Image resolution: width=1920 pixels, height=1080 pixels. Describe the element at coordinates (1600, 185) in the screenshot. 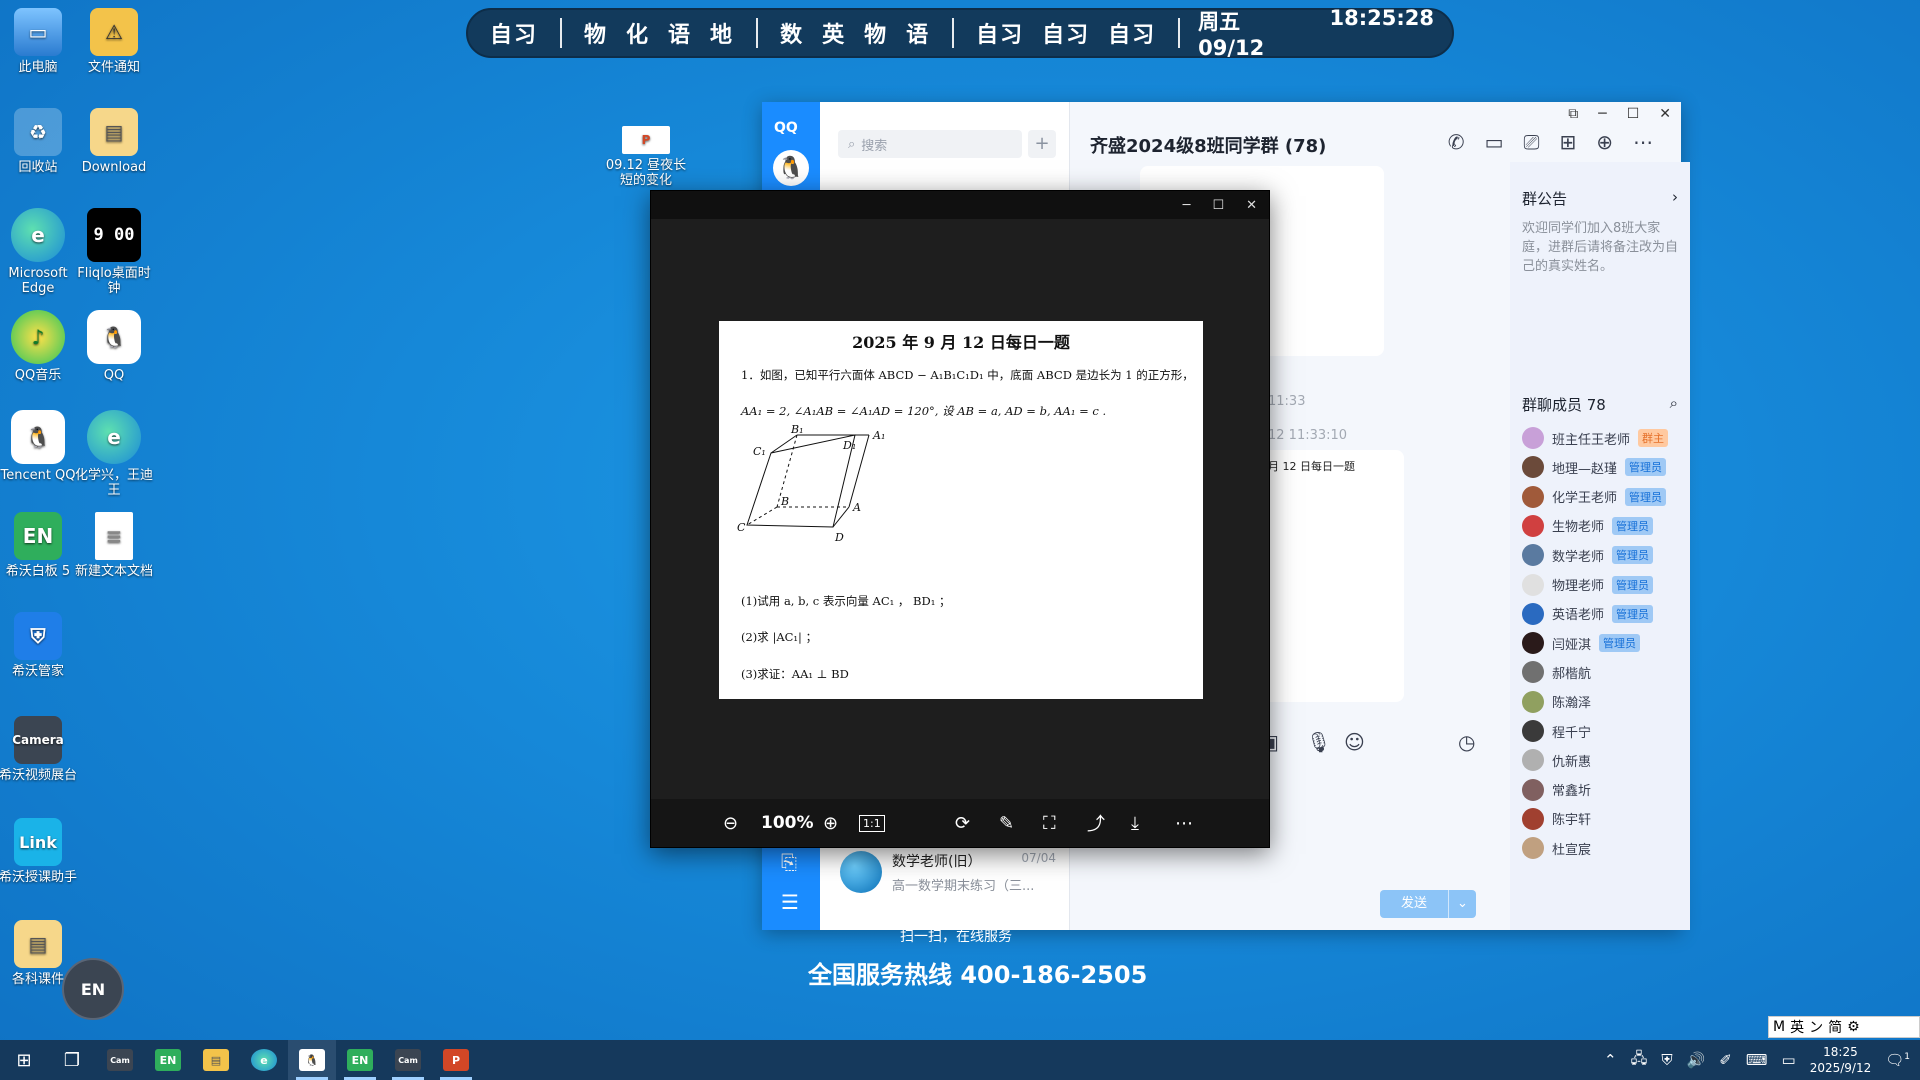

I see `group-notice-header: 群公告 ›` at that location.